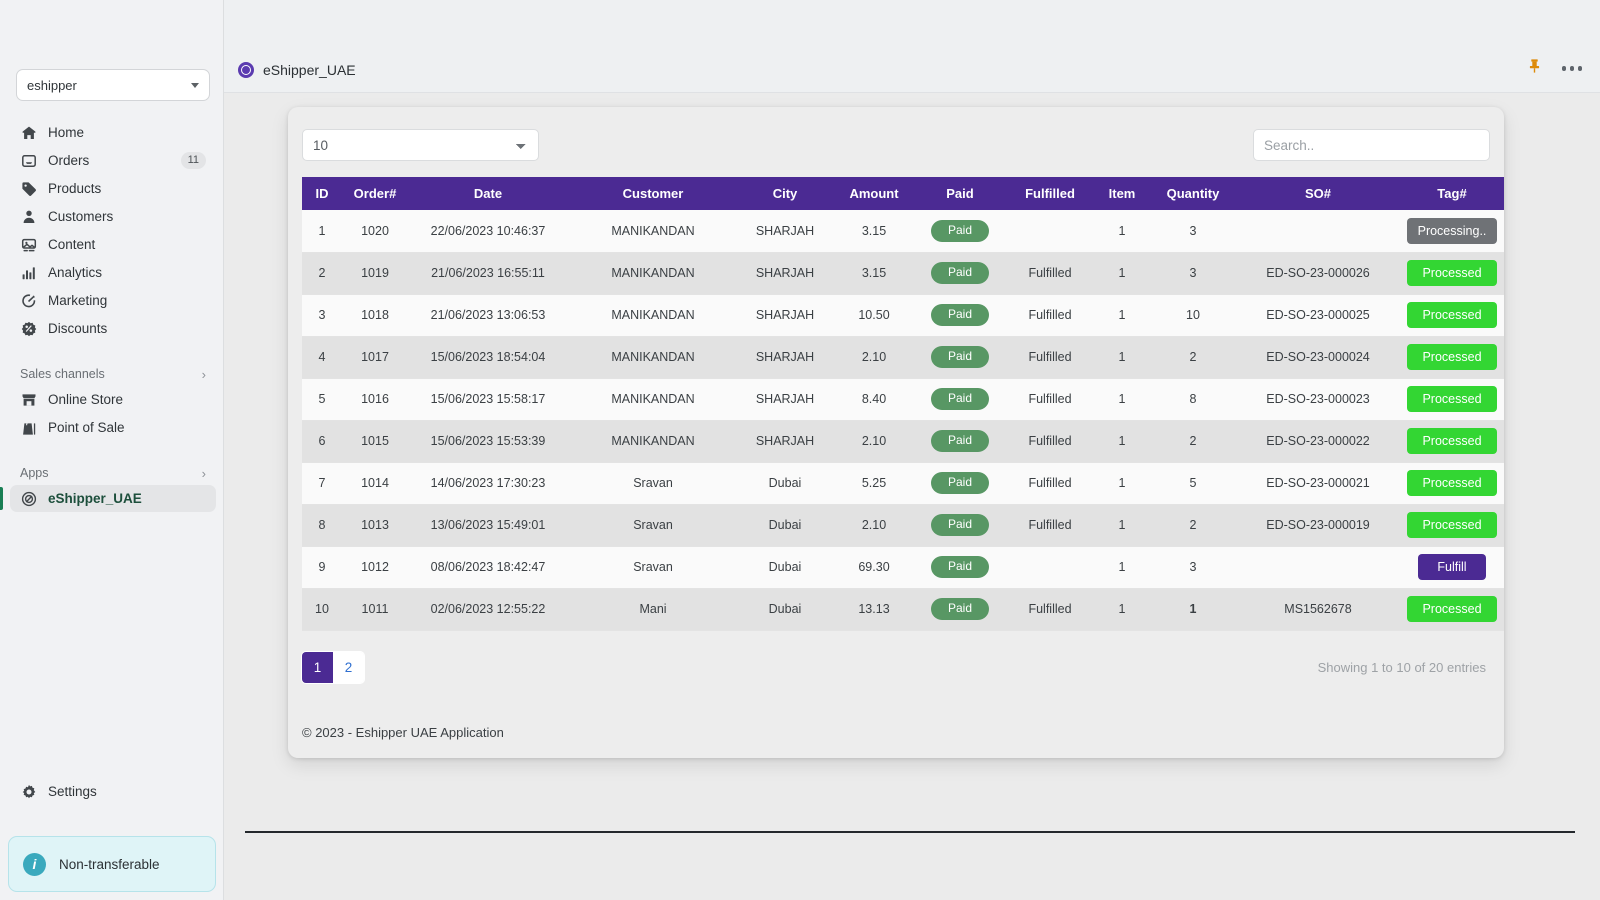  I want to click on eshipper-logo-icon, so click(246, 70).